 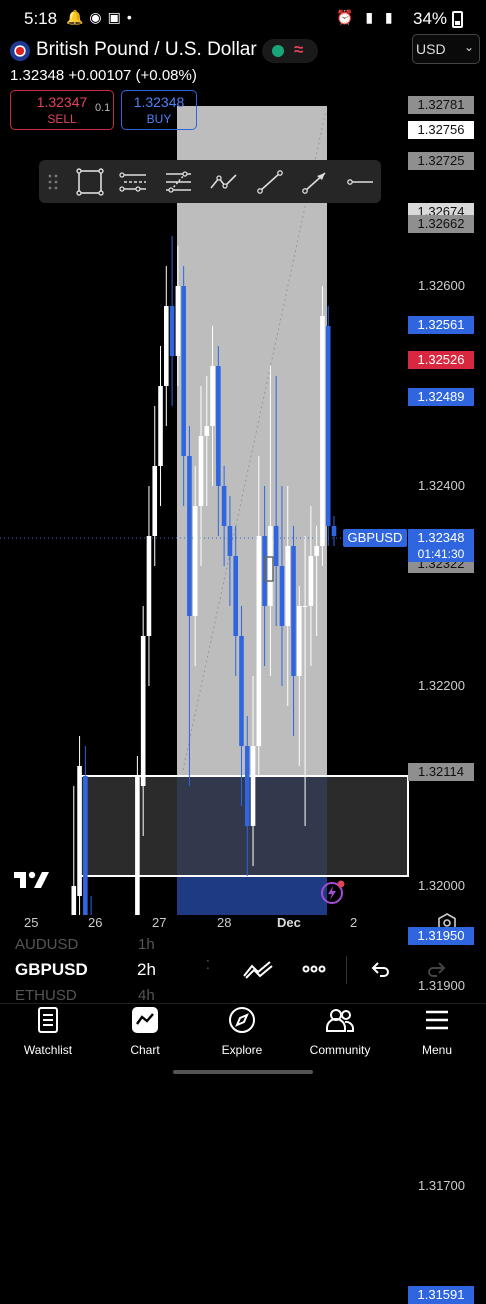 What do you see at coordinates (51, 970) in the screenshot?
I see `current-symbol: GBPUSD` at bounding box center [51, 970].